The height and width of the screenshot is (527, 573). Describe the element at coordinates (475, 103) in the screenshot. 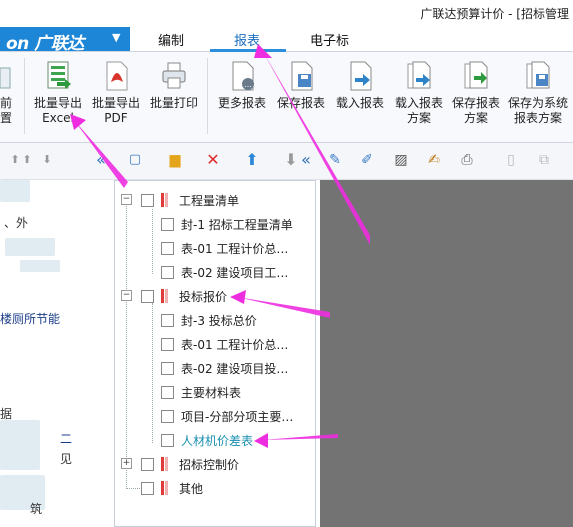

I see `save-report-scheme-label-1: 保存报表` at that location.